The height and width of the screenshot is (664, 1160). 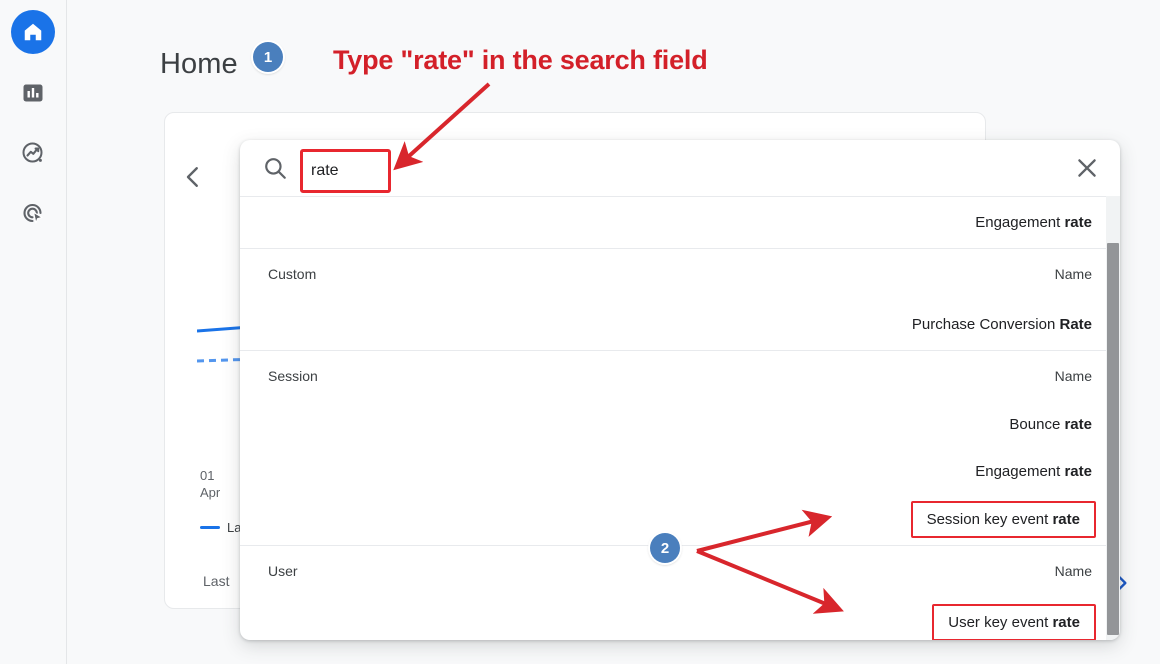 What do you see at coordinates (1003, 519) in the screenshot?
I see `result-label-highlighted: Session key event rate` at bounding box center [1003, 519].